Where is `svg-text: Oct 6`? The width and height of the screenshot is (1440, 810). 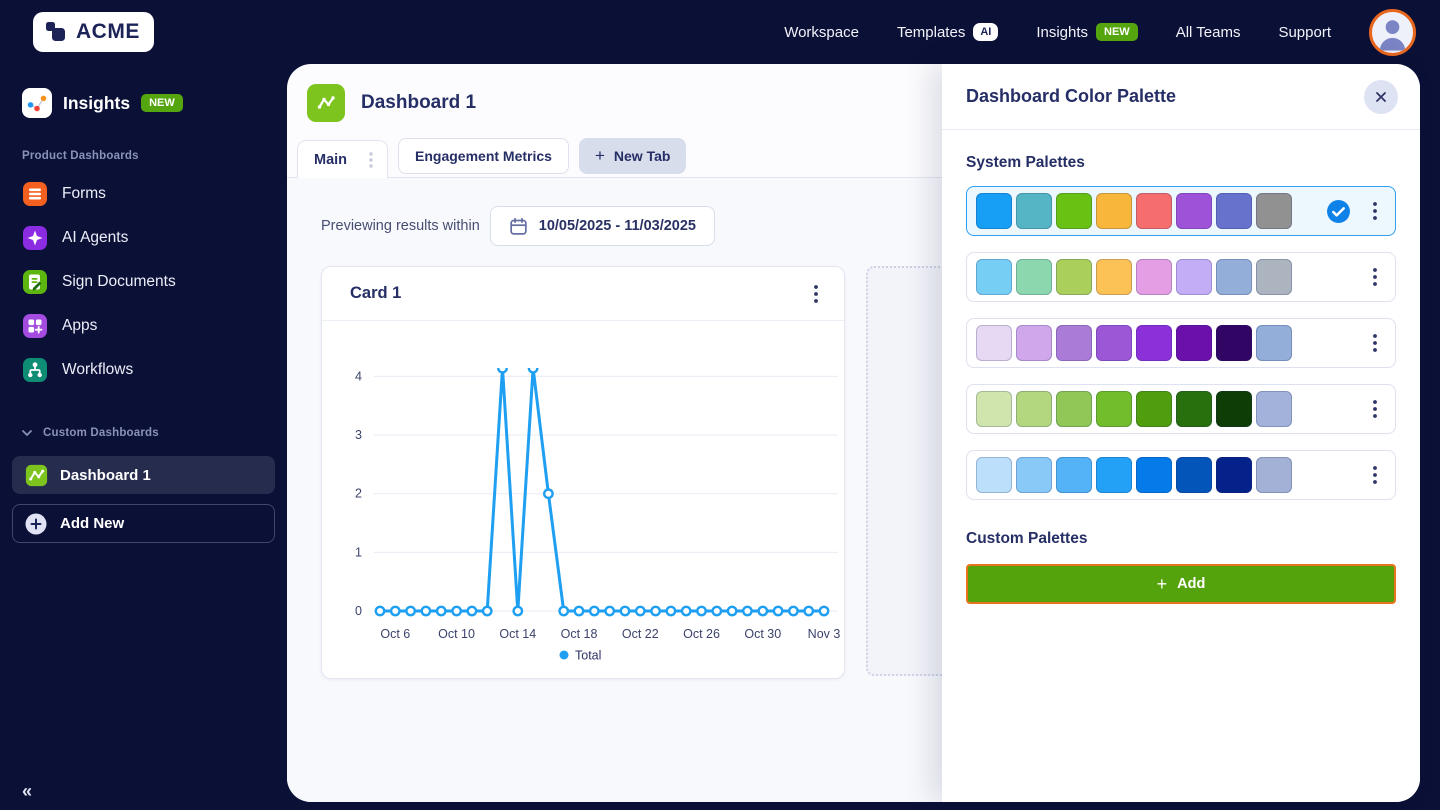 svg-text: Oct 6 is located at coordinates (395, 634).